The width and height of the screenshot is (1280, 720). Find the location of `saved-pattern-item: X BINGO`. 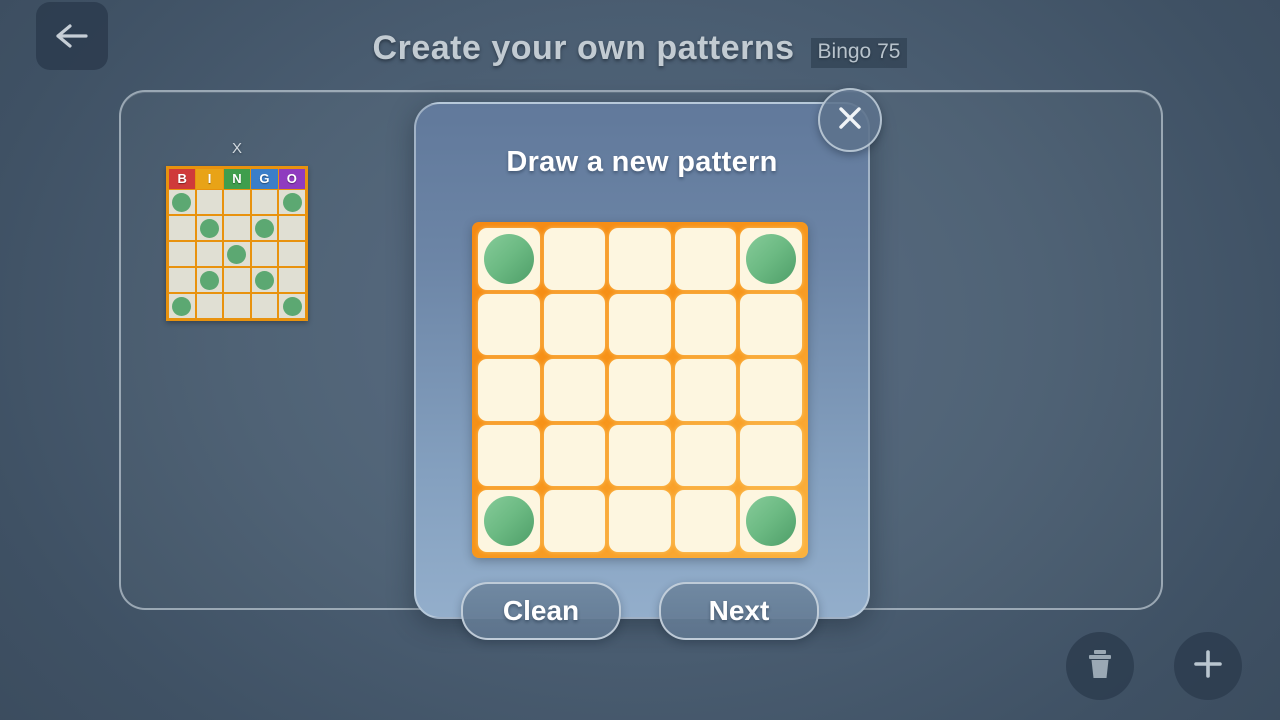

saved-pattern-item: X BINGO is located at coordinates (237, 230).